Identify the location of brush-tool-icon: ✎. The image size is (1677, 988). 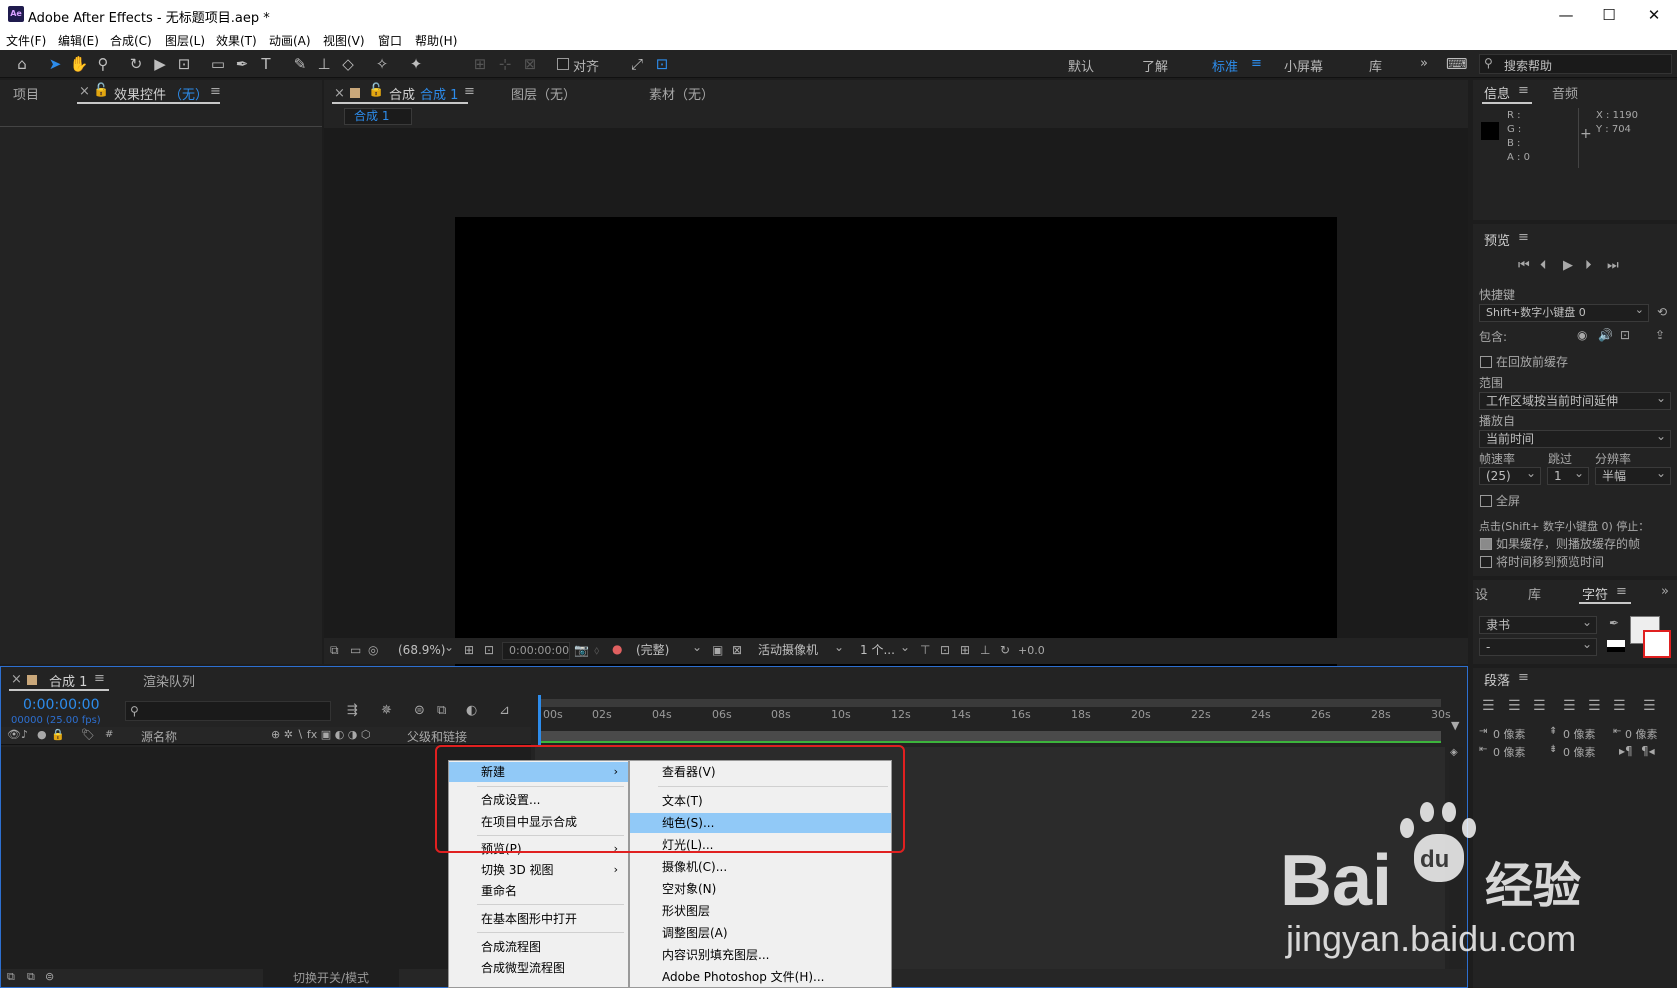
(300, 64).